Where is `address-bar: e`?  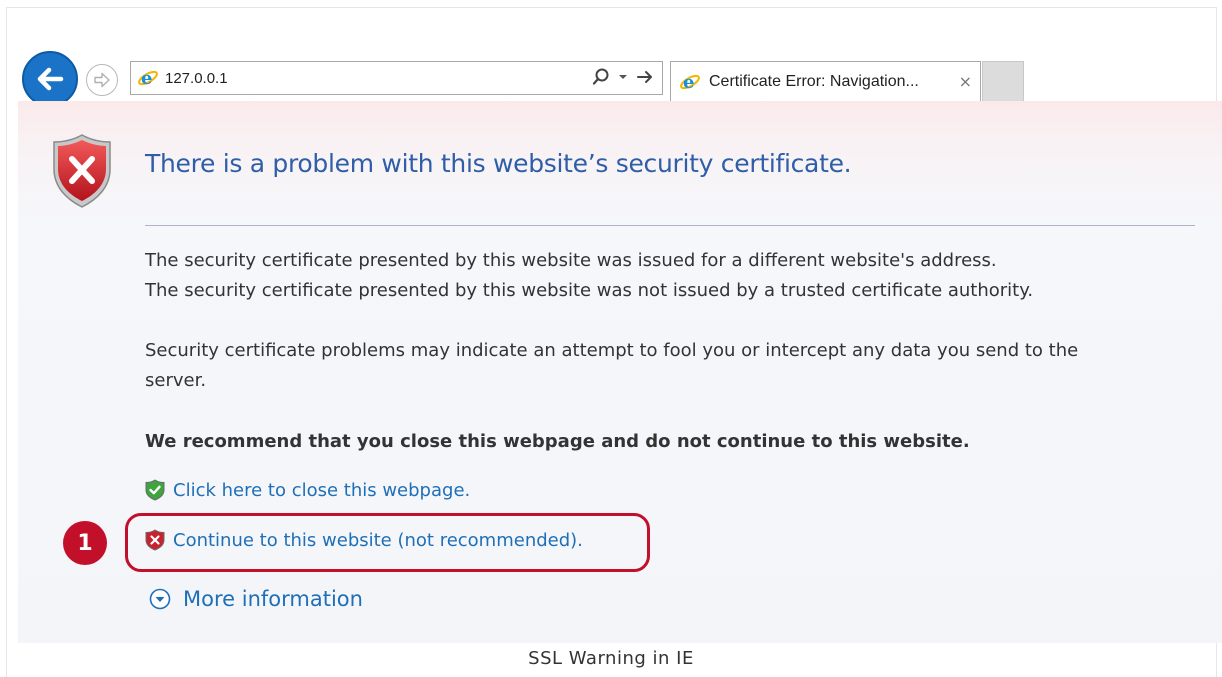 address-bar: e is located at coordinates (396, 78).